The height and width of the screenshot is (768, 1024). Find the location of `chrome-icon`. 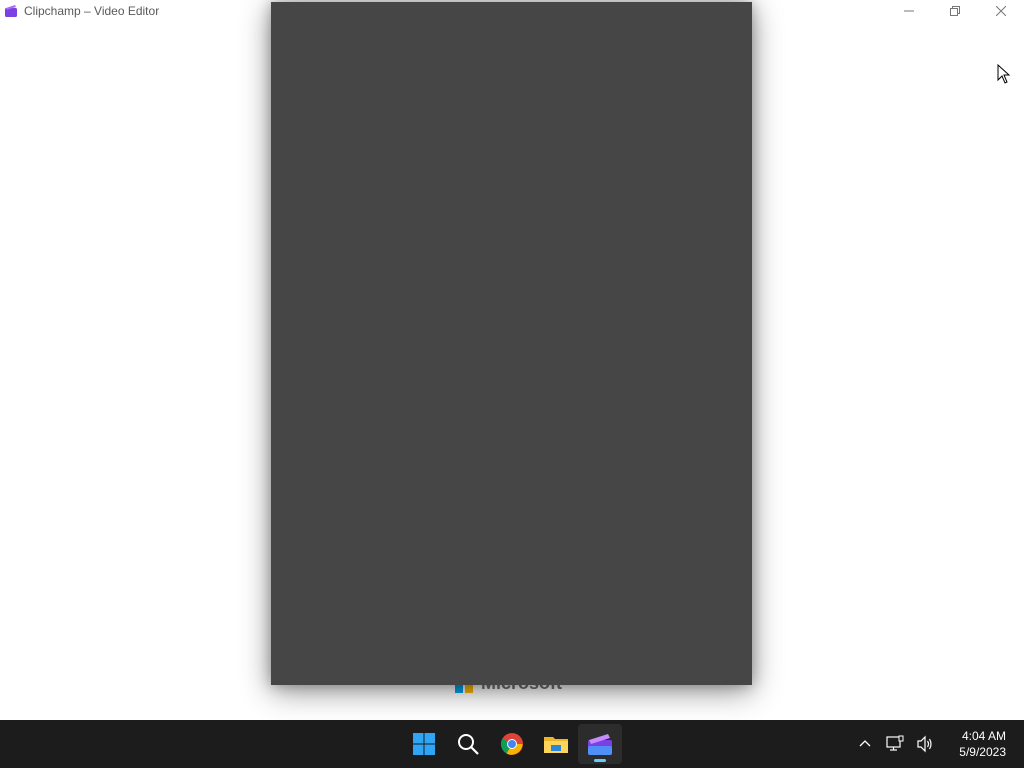

chrome-icon is located at coordinates (512, 744).